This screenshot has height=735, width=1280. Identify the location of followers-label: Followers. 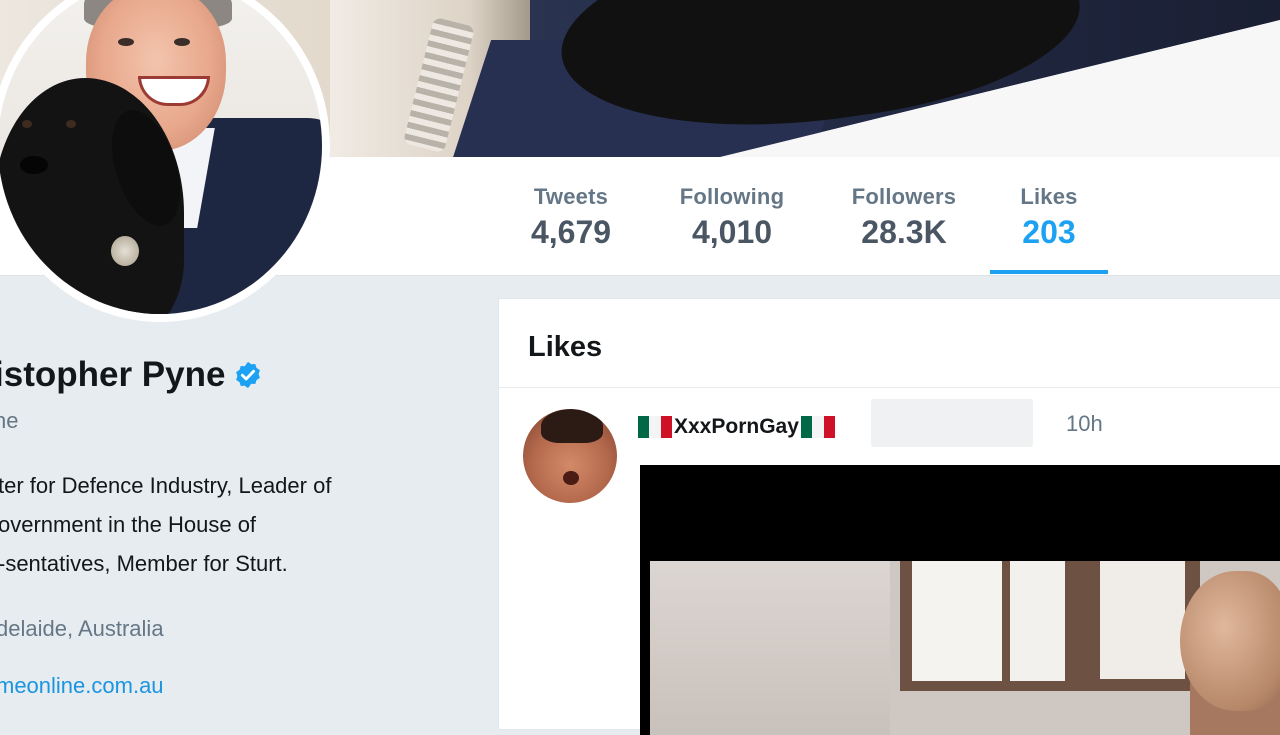
(904, 196).